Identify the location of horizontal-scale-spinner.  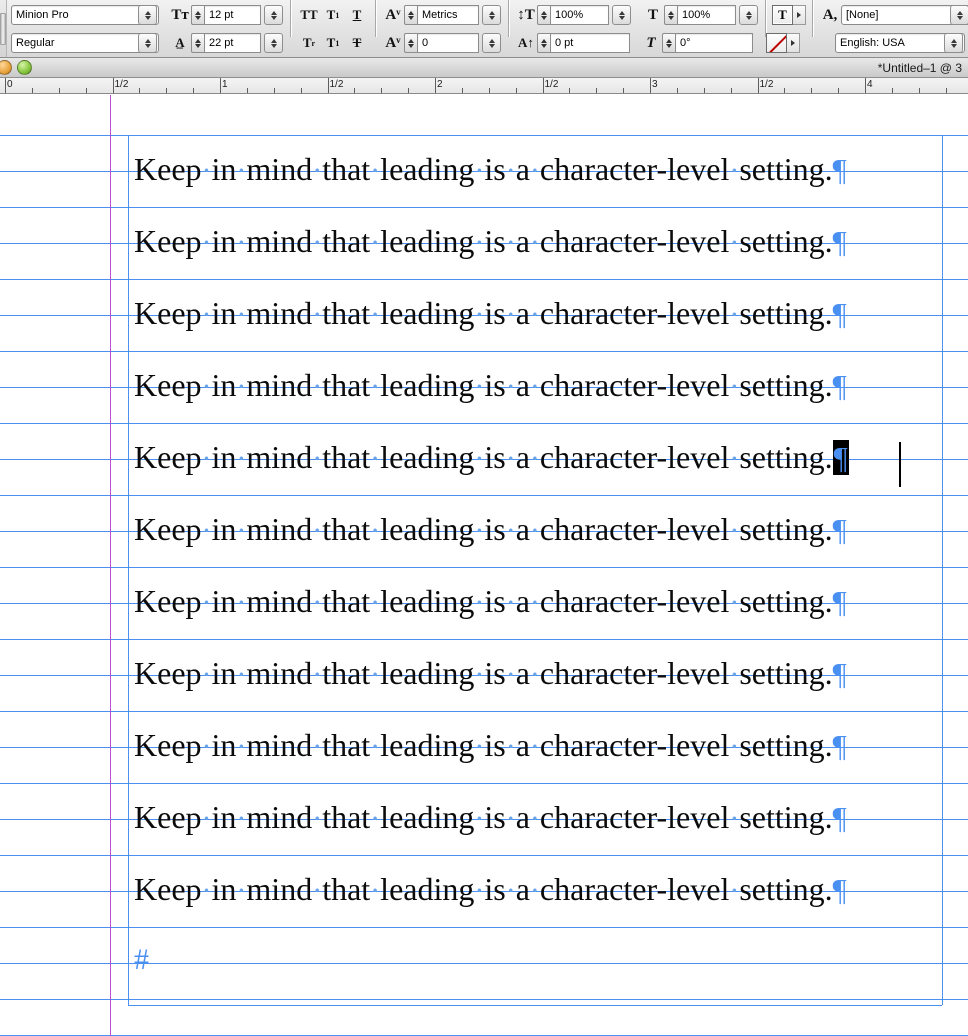
(670, 15).